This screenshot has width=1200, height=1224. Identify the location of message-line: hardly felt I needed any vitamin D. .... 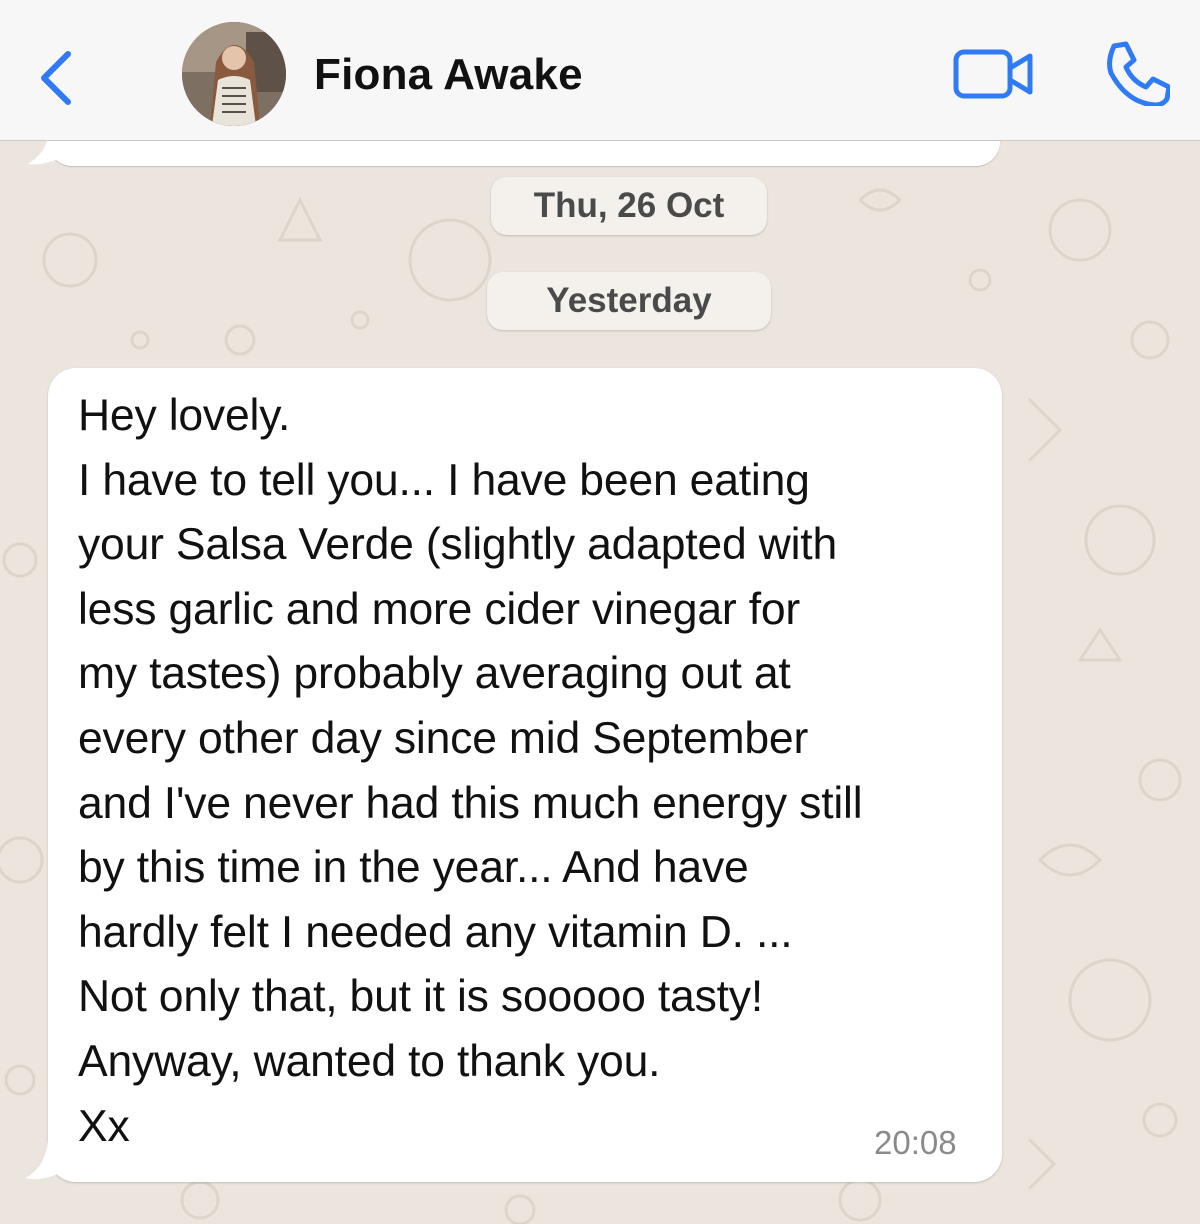
(435, 932).